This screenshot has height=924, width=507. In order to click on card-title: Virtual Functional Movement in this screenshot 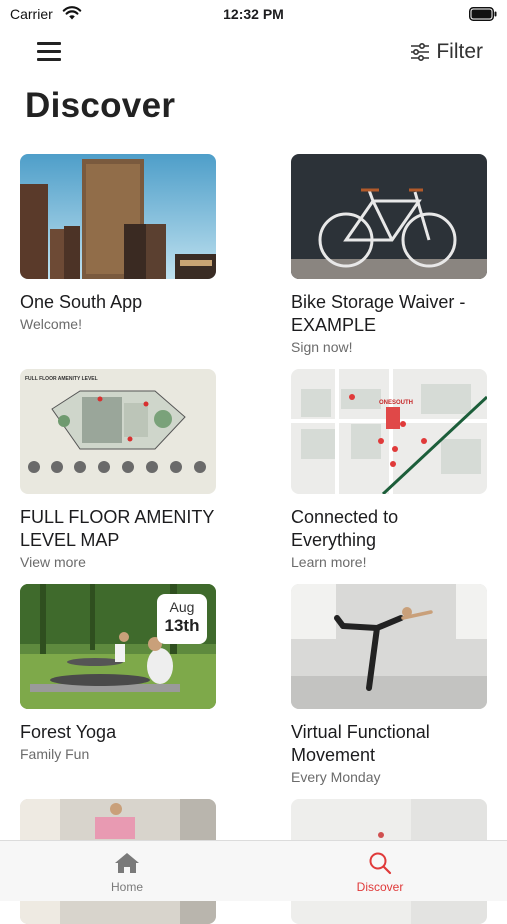, I will do `click(360, 743)`.